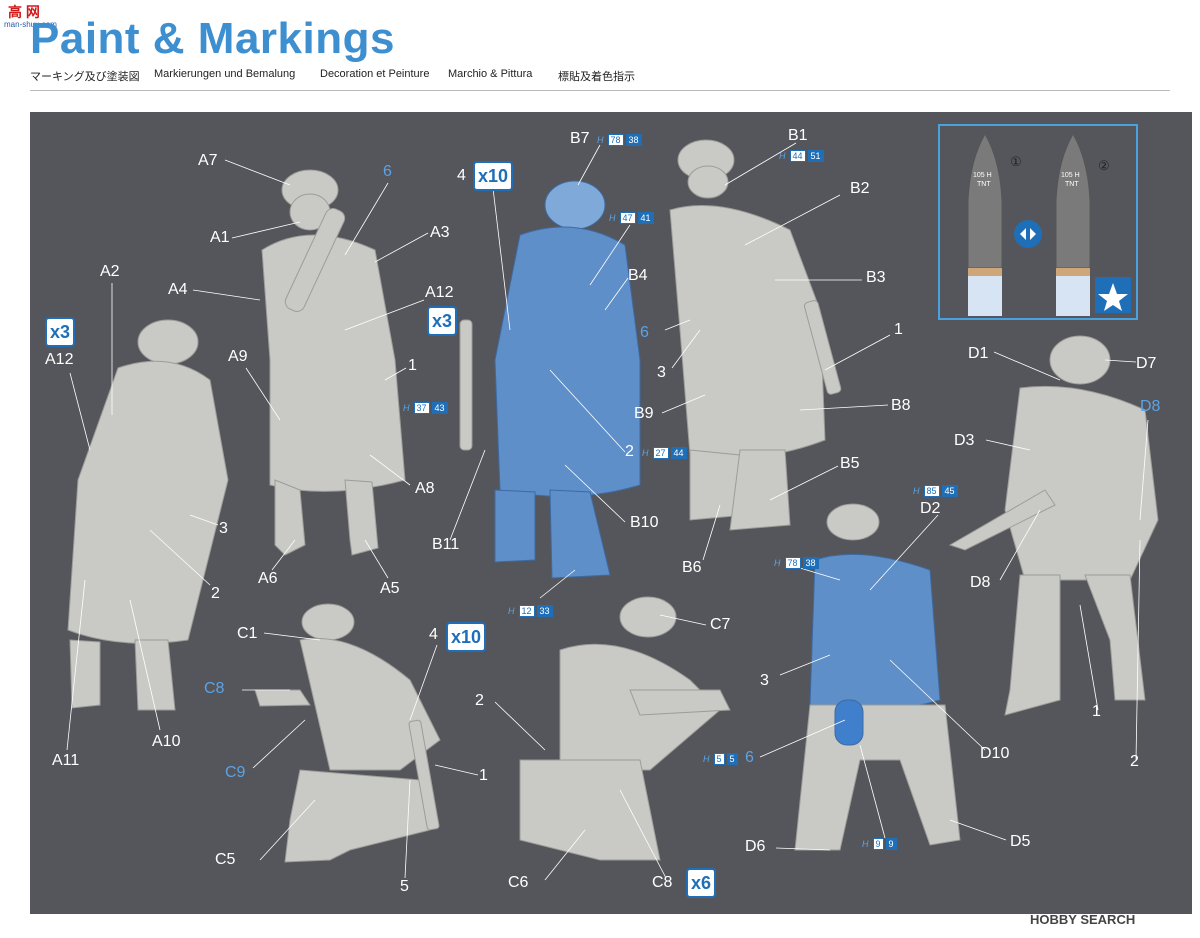 The height and width of the screenshot is (938, 1200). I want to click on label-A1: A1, so click(220, 237).